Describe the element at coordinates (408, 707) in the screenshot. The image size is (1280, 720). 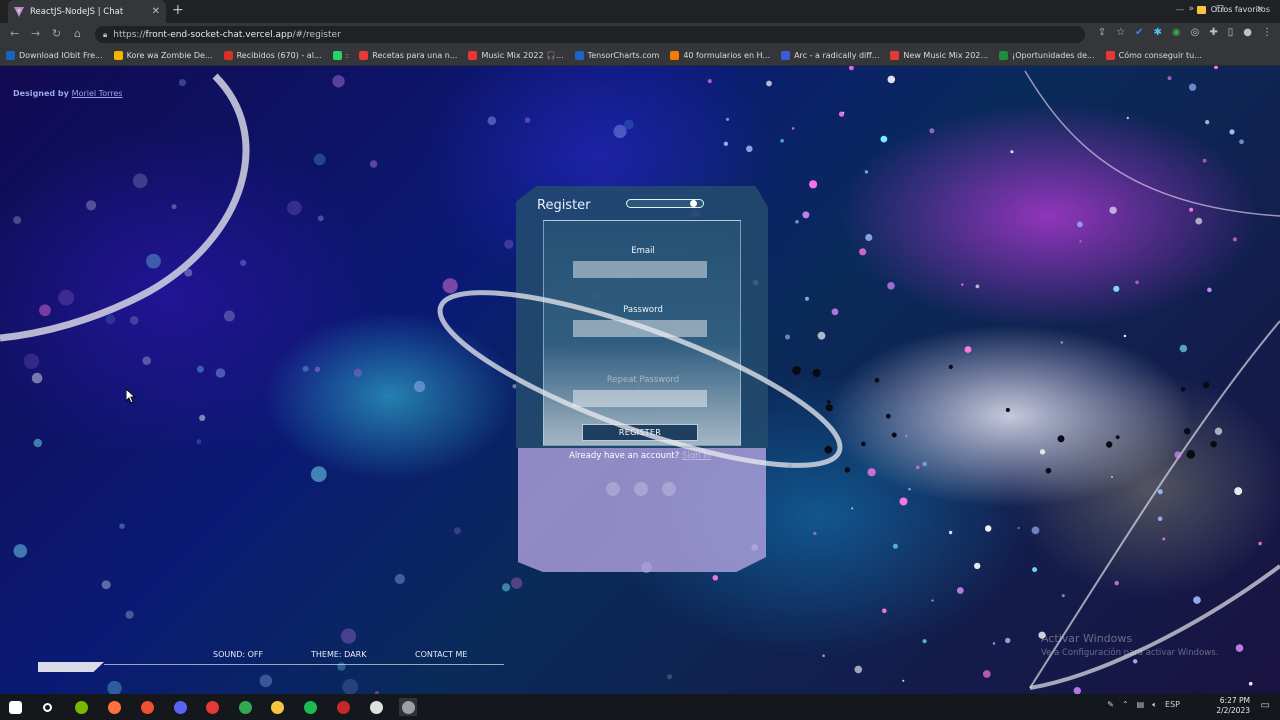
I see `taskbar-app-active-icon` at that location.